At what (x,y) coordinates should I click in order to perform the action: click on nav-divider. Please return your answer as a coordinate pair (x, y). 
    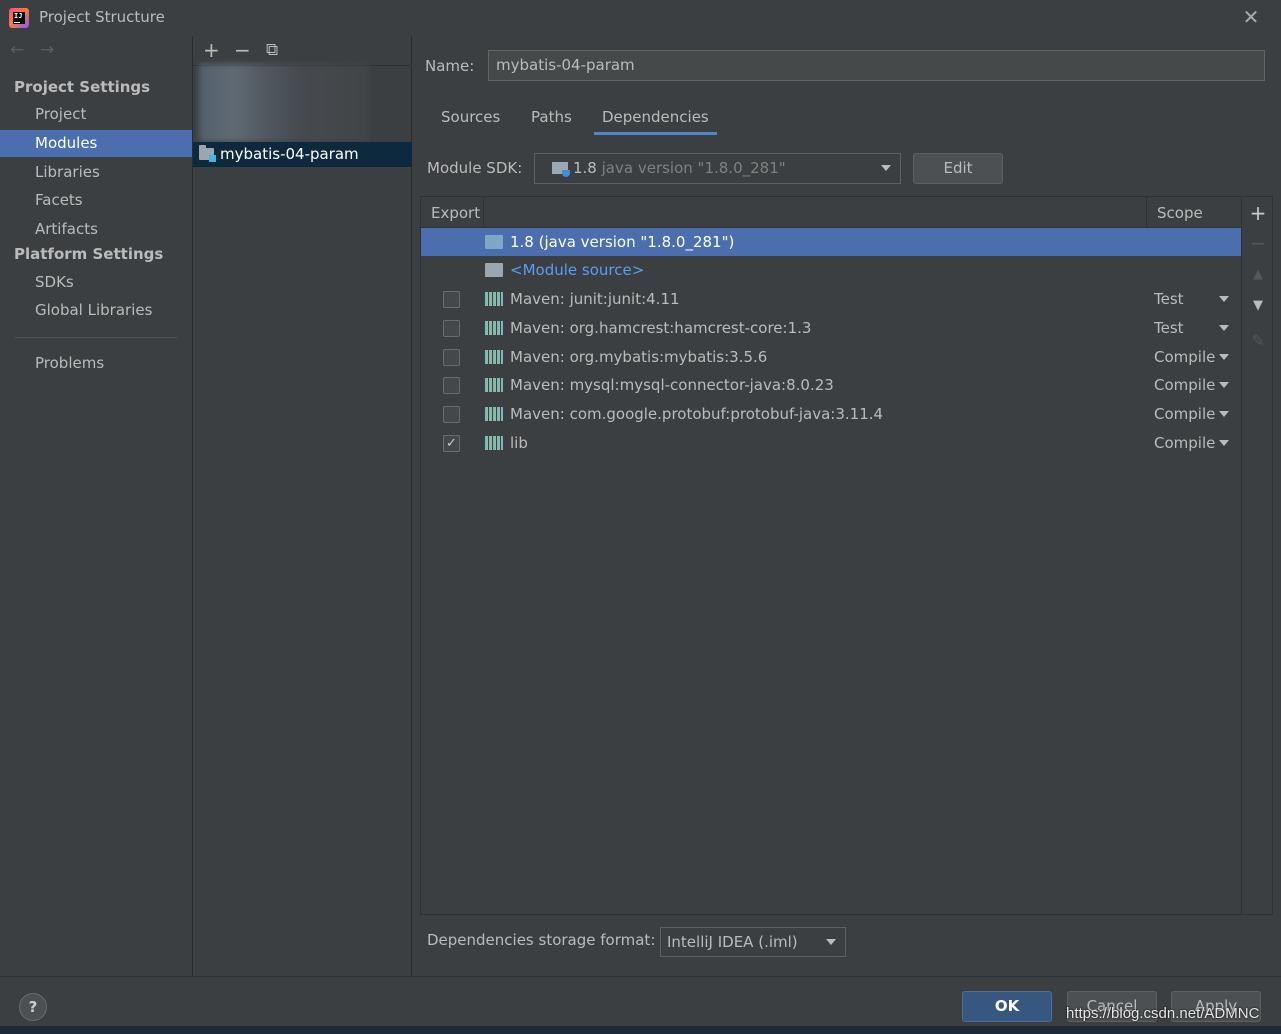
    Looking at the image, I should click on (96, 337).